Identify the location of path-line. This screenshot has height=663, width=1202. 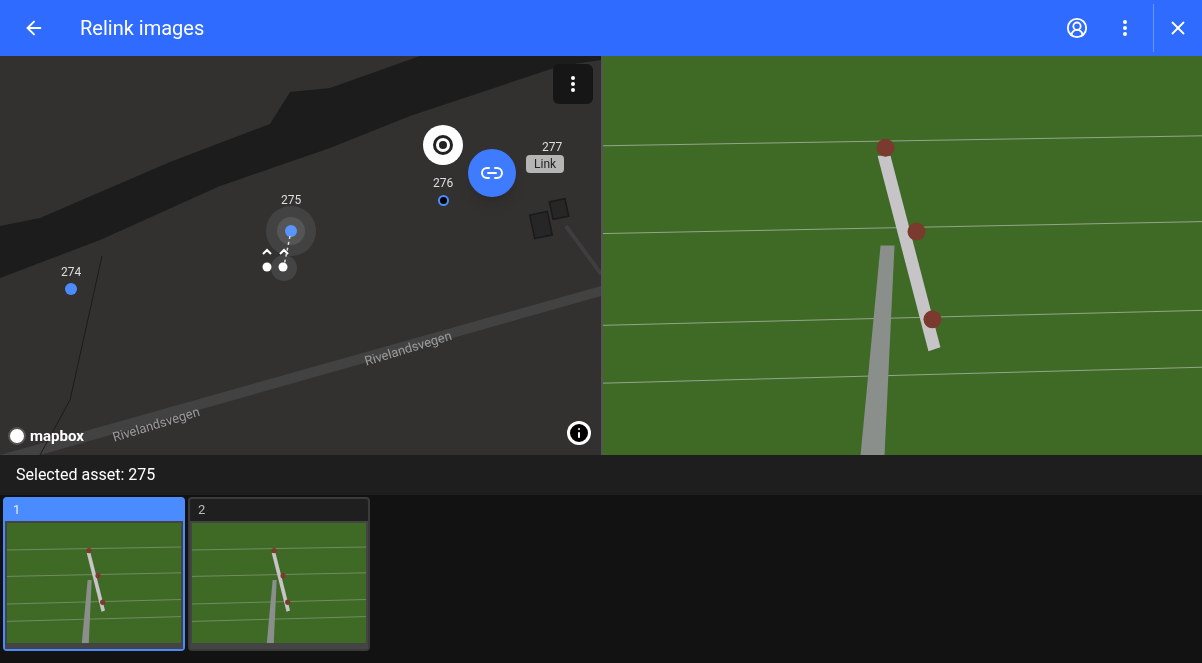
(582, 250).